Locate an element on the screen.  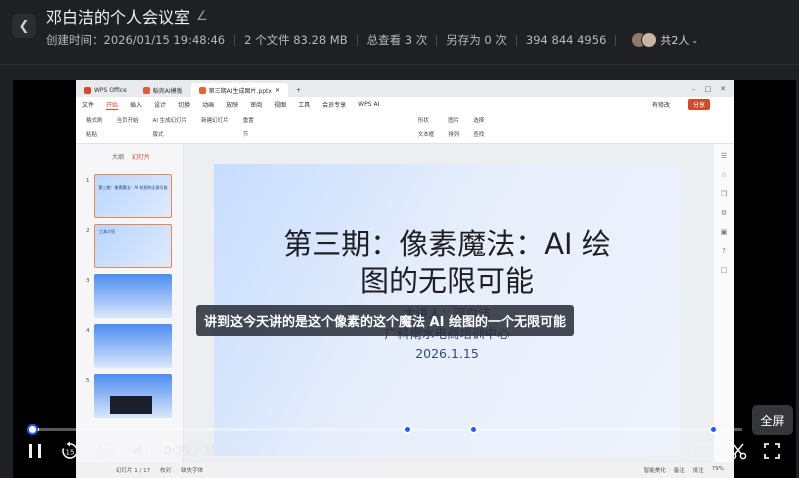
view-count: 总查看 3 次 is located at coordinates (397, 40).